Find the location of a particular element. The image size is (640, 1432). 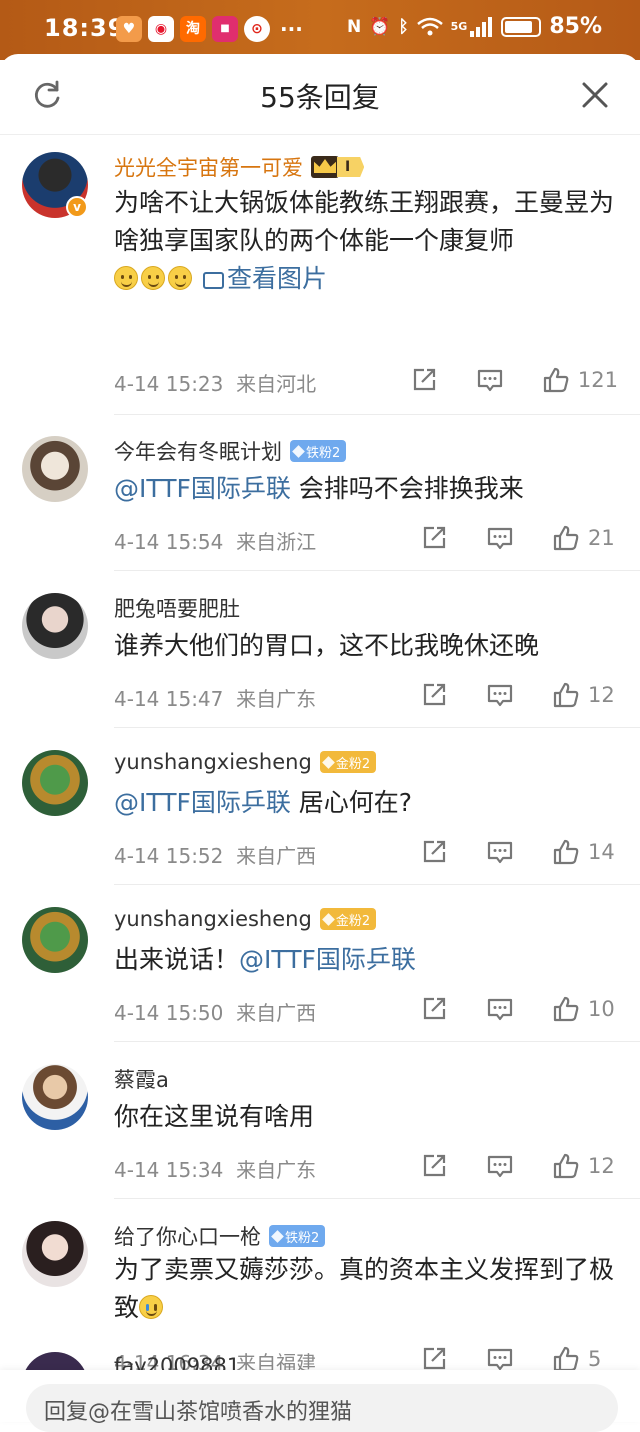

page-title: 55条回复 is located at coordinates (320, 97).